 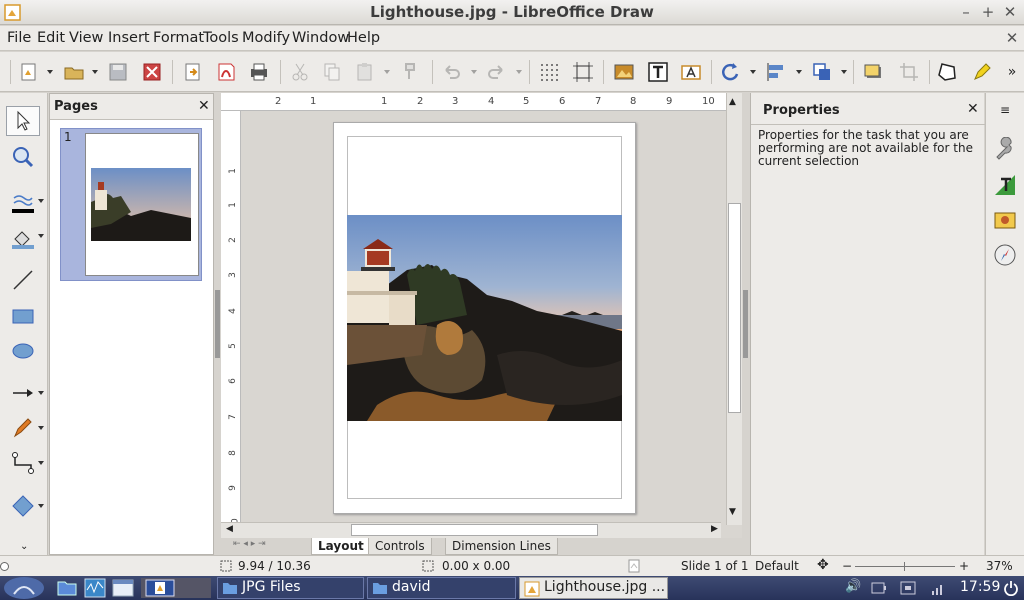 What do you see at coordinates (909, 72) in the screenshot?
I see `crop-icon` at bounding box center [909, 72].